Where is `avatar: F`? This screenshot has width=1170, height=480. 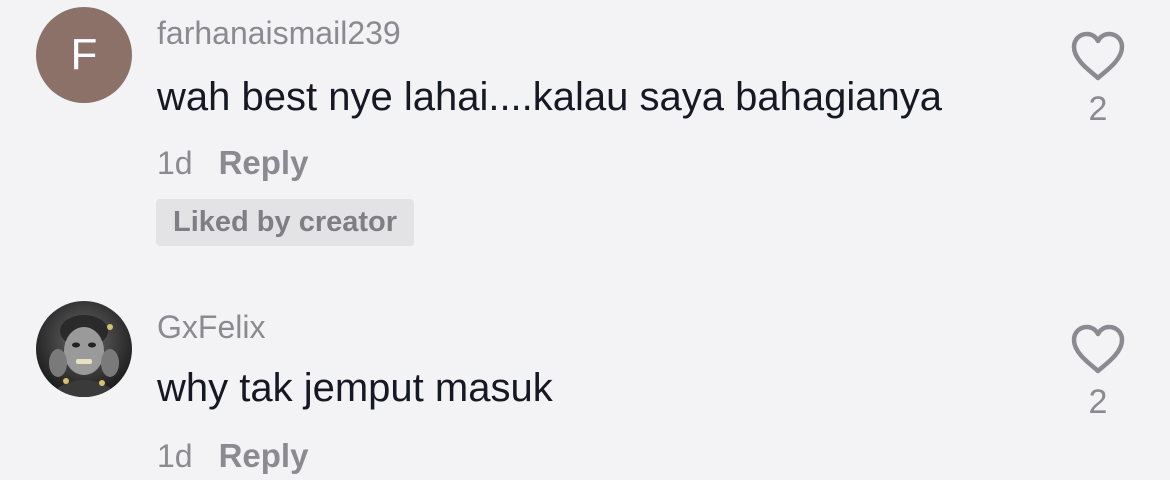
avatar: F is located at coordinates (84, 55).